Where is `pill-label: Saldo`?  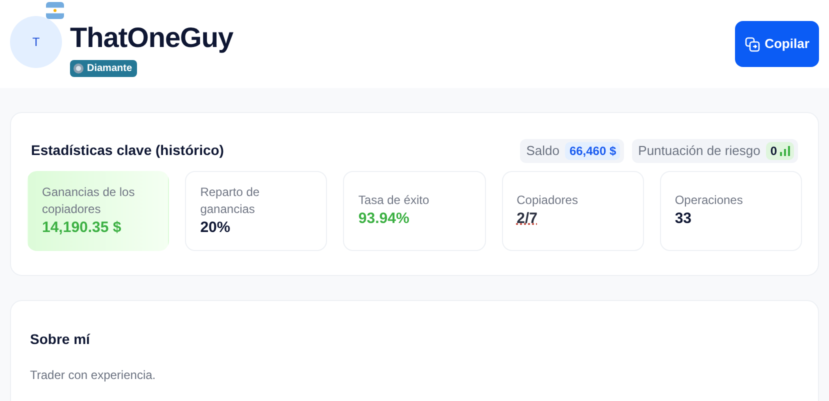
pill-label: Saldo is located at coordinates (543, 151).